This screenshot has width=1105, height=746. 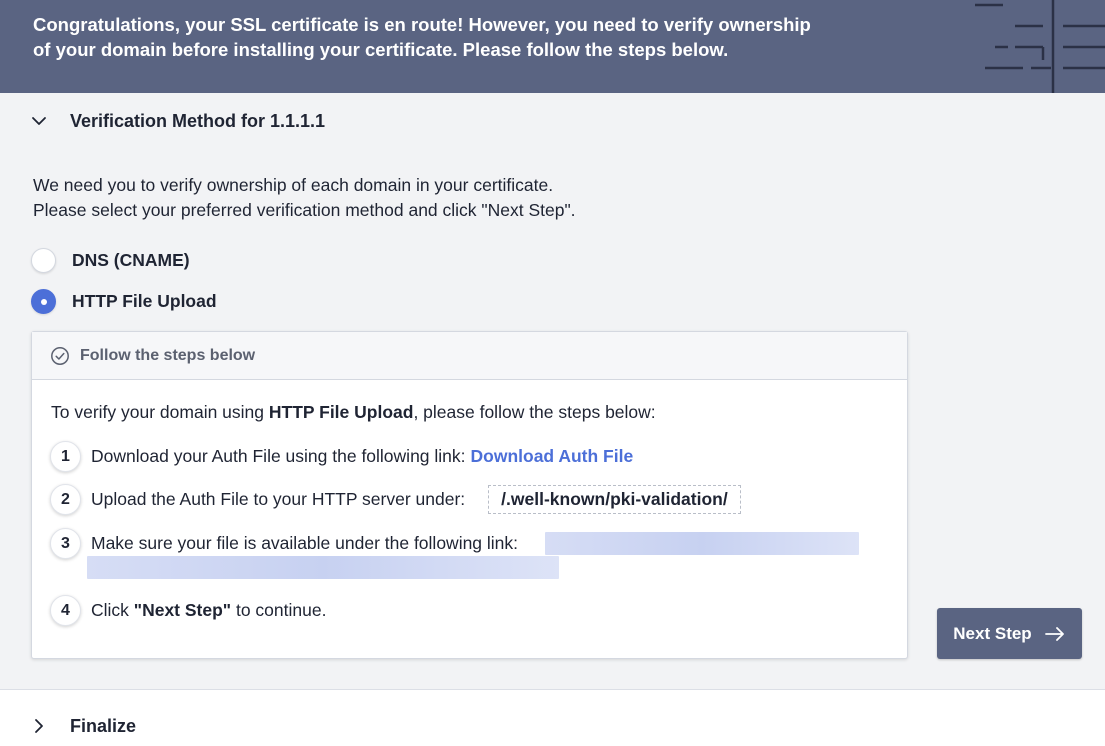 I want to click on step-text: Click "Next Step" to continue., so click(x=208, y=610).